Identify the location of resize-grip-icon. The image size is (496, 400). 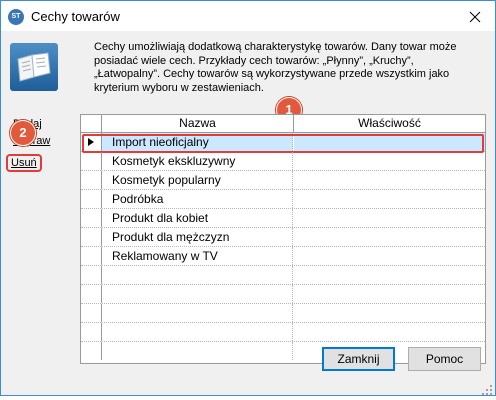
(487, 388).